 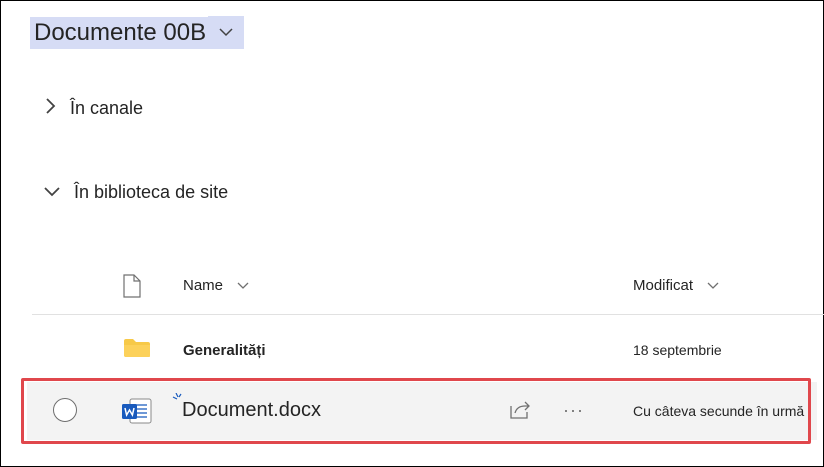 What do you see at coordinates (412, 349) in the screenshot?
I see `table-row: Generalități 18 septembrie` at bounding box center [412, 349].